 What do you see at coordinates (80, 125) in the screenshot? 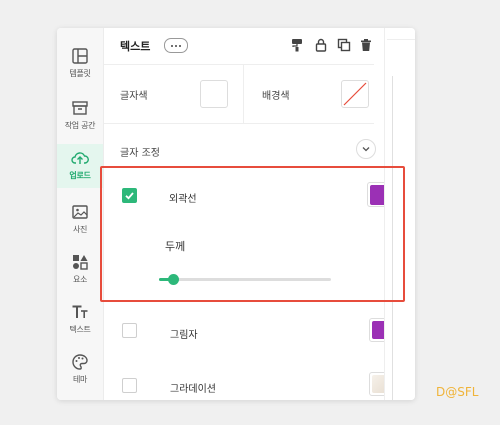
I see `sidebar-item-label: 작업 공간` at bounding box center [80, 125].